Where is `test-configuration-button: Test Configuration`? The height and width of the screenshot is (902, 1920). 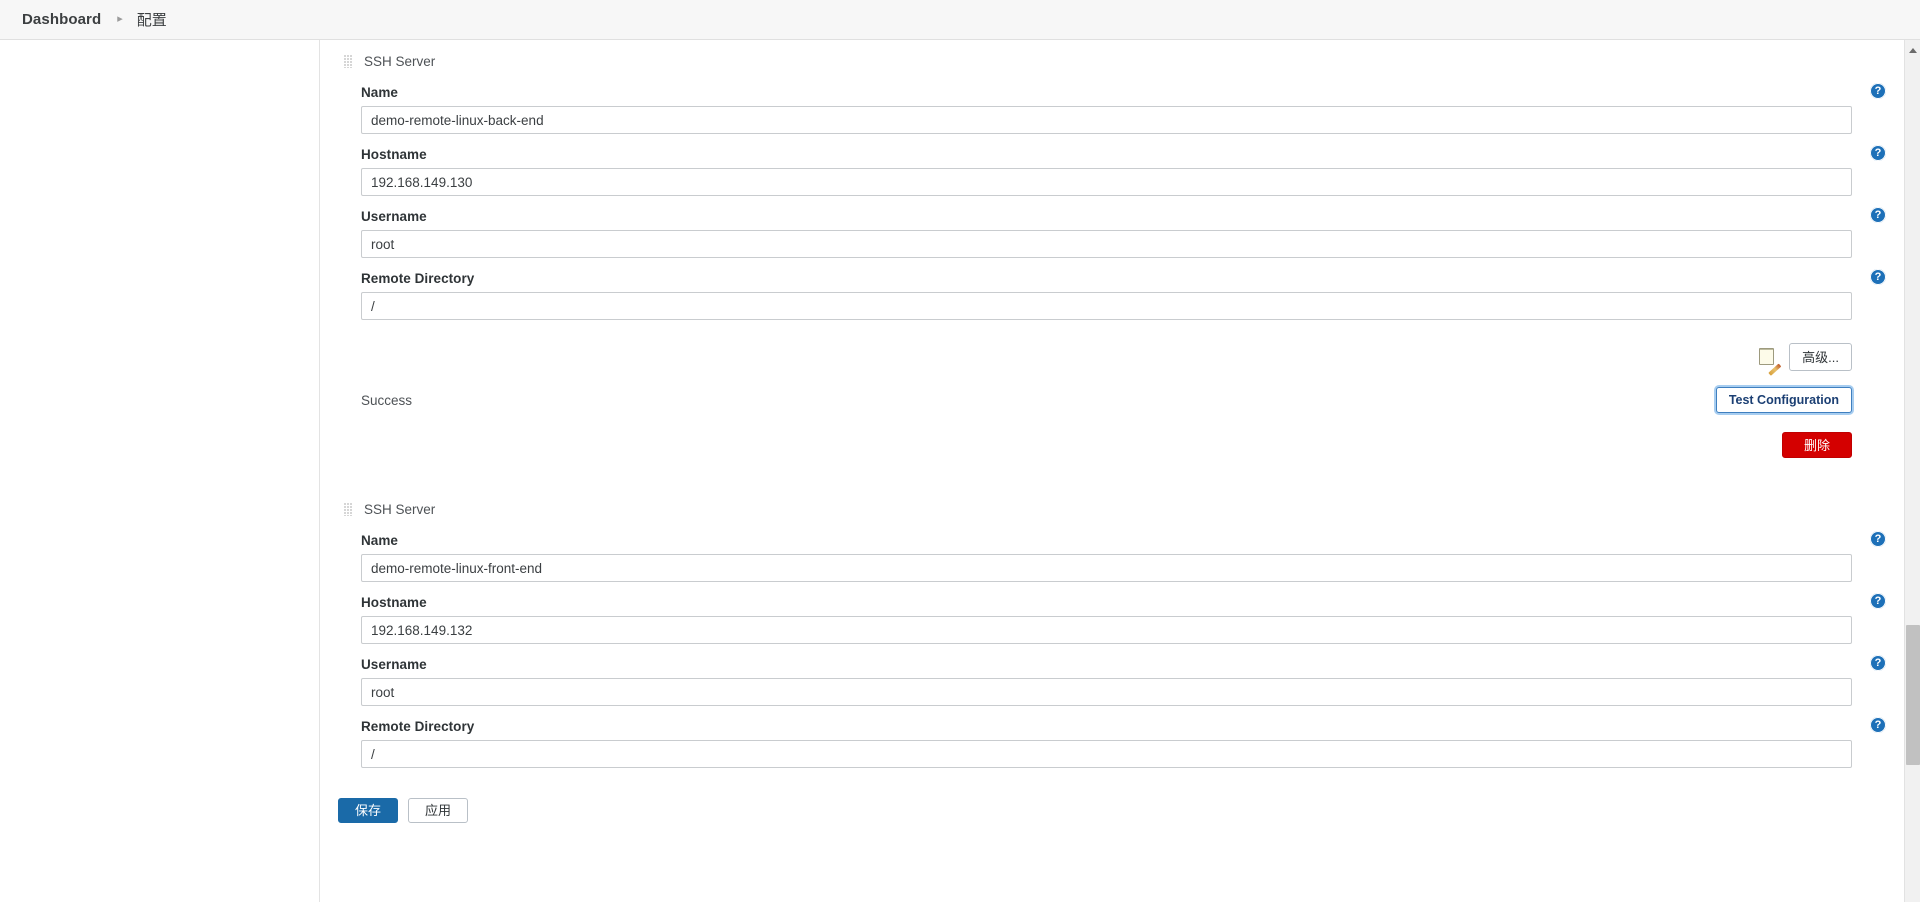 test-configuration-button: Test Configuration is located at coordinates (1783, 400).